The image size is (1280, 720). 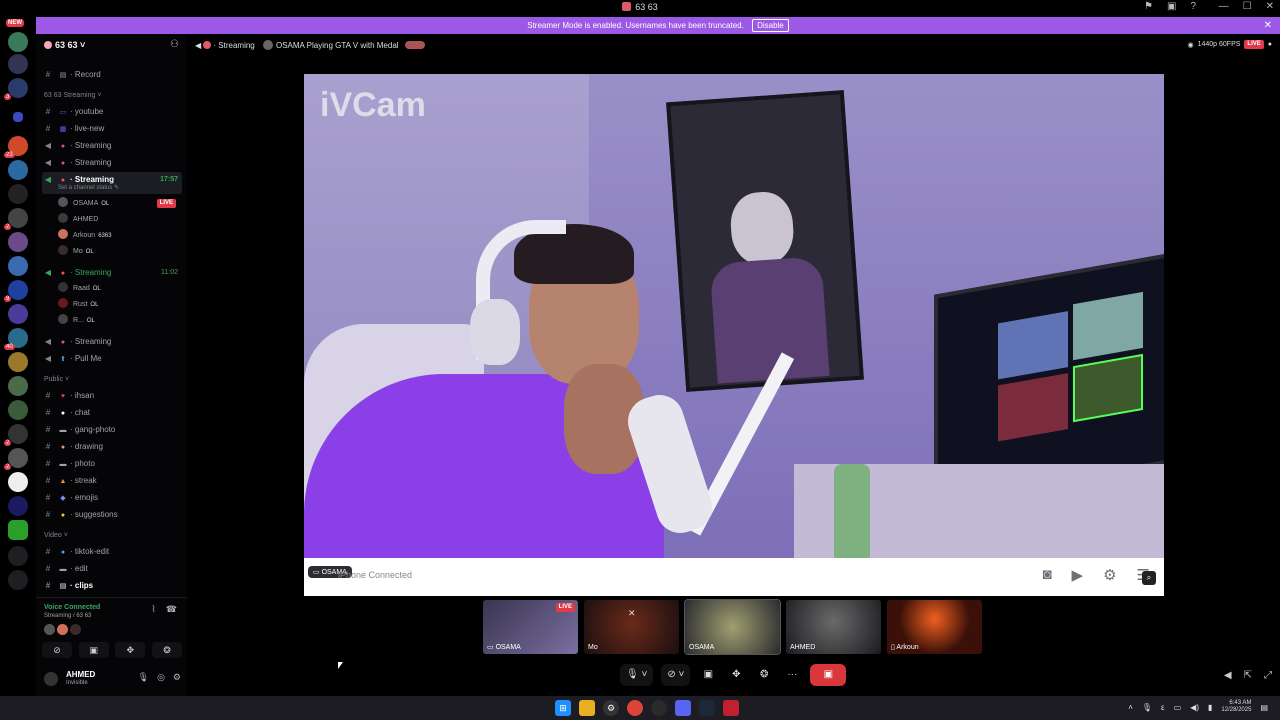 What do you see at coordinates (118, 251) in the screenshot?
I see `voice-member: Mo OL` at bounding box center [118, 251].